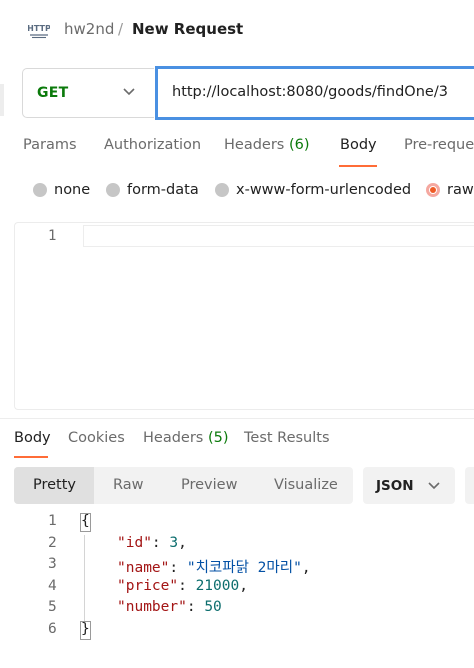  I want to click on tab-body: Body, so click(358, 145).